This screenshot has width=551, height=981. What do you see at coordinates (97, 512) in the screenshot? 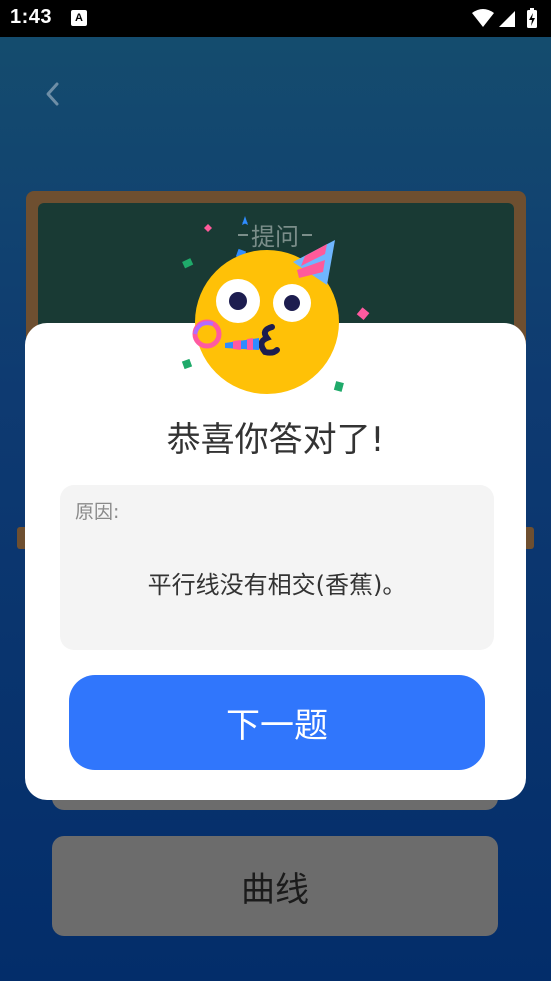
I see `reason-label: 原因:` at bounding box center [97, 512].